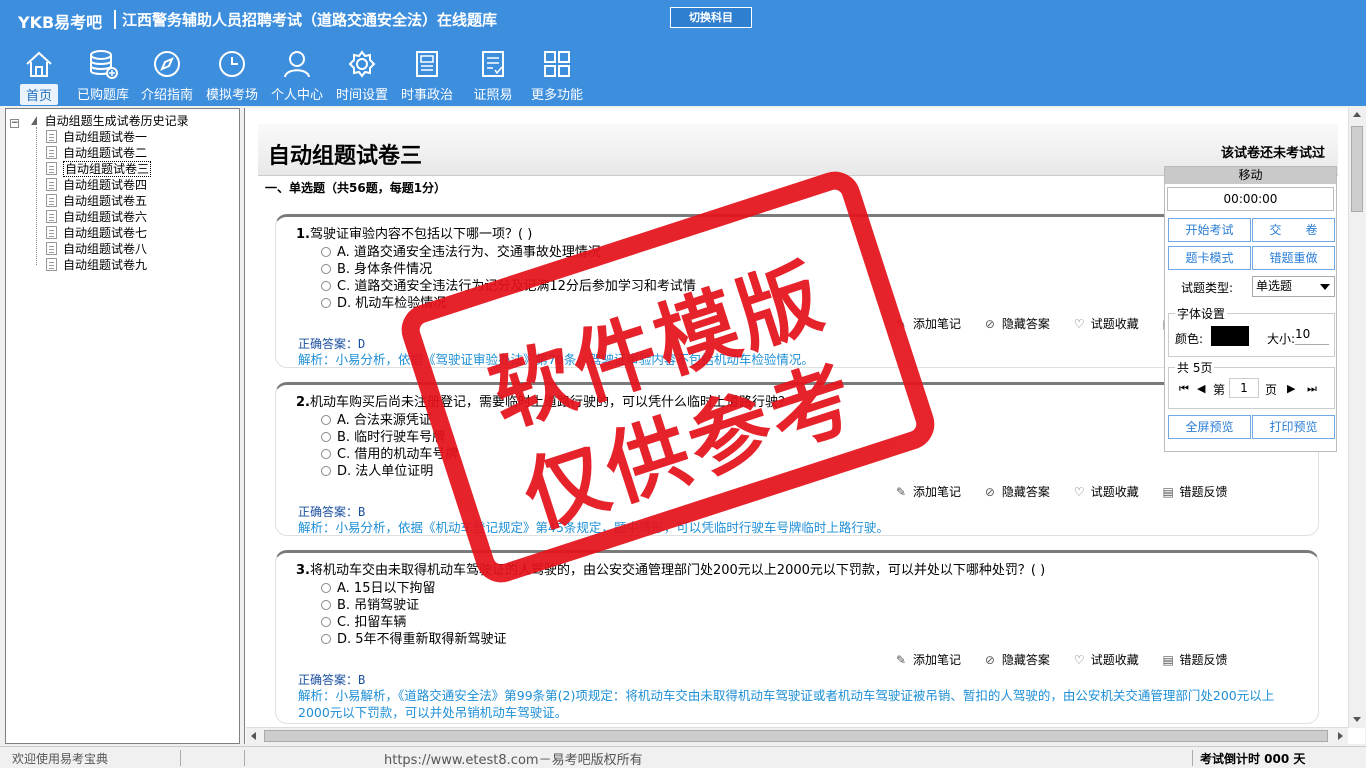  Describe the element at coordinates (167, 77) in the screenshot. I see `nav-guide: 介绍指南` at that location.